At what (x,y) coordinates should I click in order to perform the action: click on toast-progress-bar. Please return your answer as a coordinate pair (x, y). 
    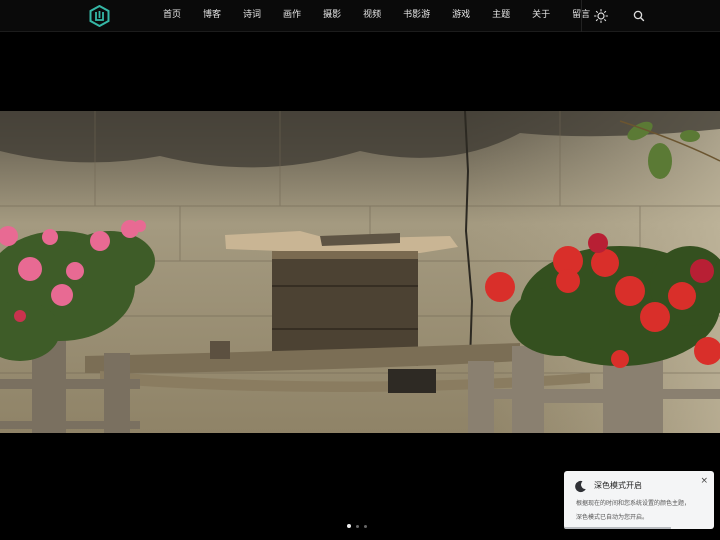
    Looking at the image, I should click on (617, 528).